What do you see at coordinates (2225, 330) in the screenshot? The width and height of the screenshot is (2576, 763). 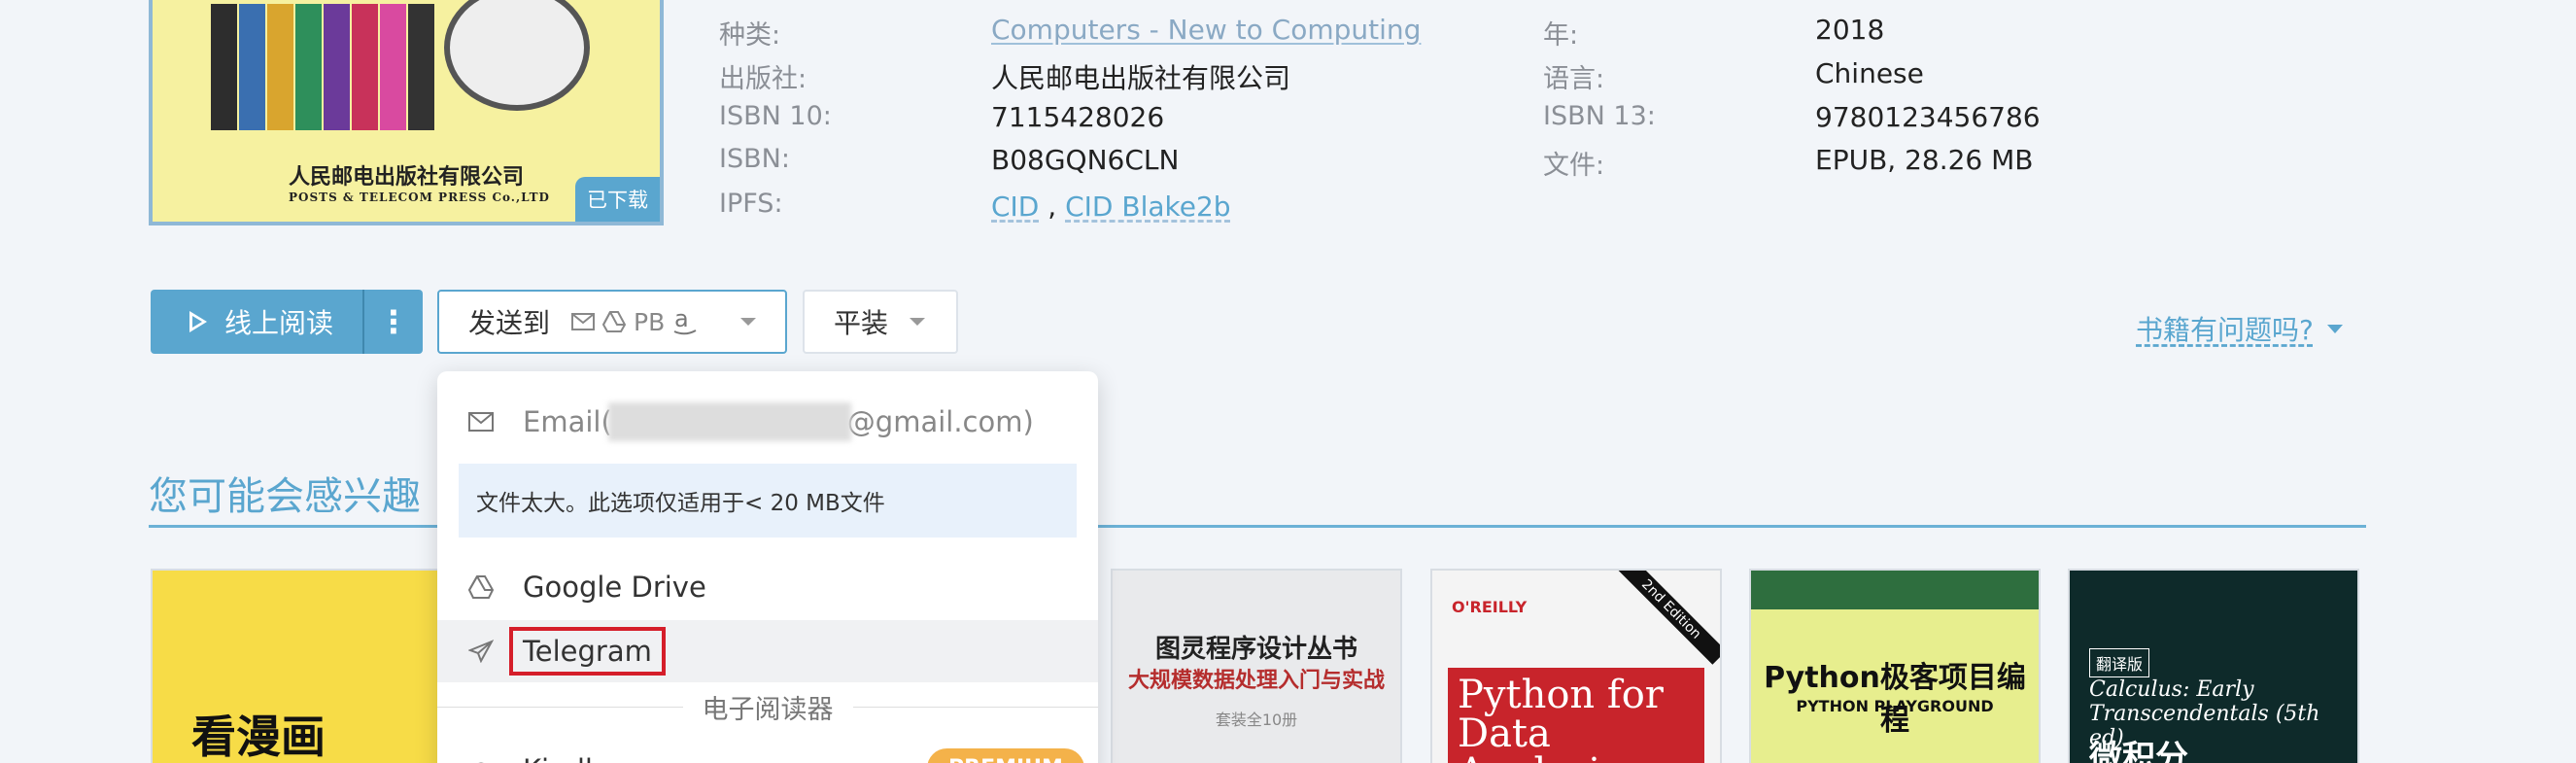 I see `report-problem-label: 书籍有问题吗?` at bounding box center [2225, 330].